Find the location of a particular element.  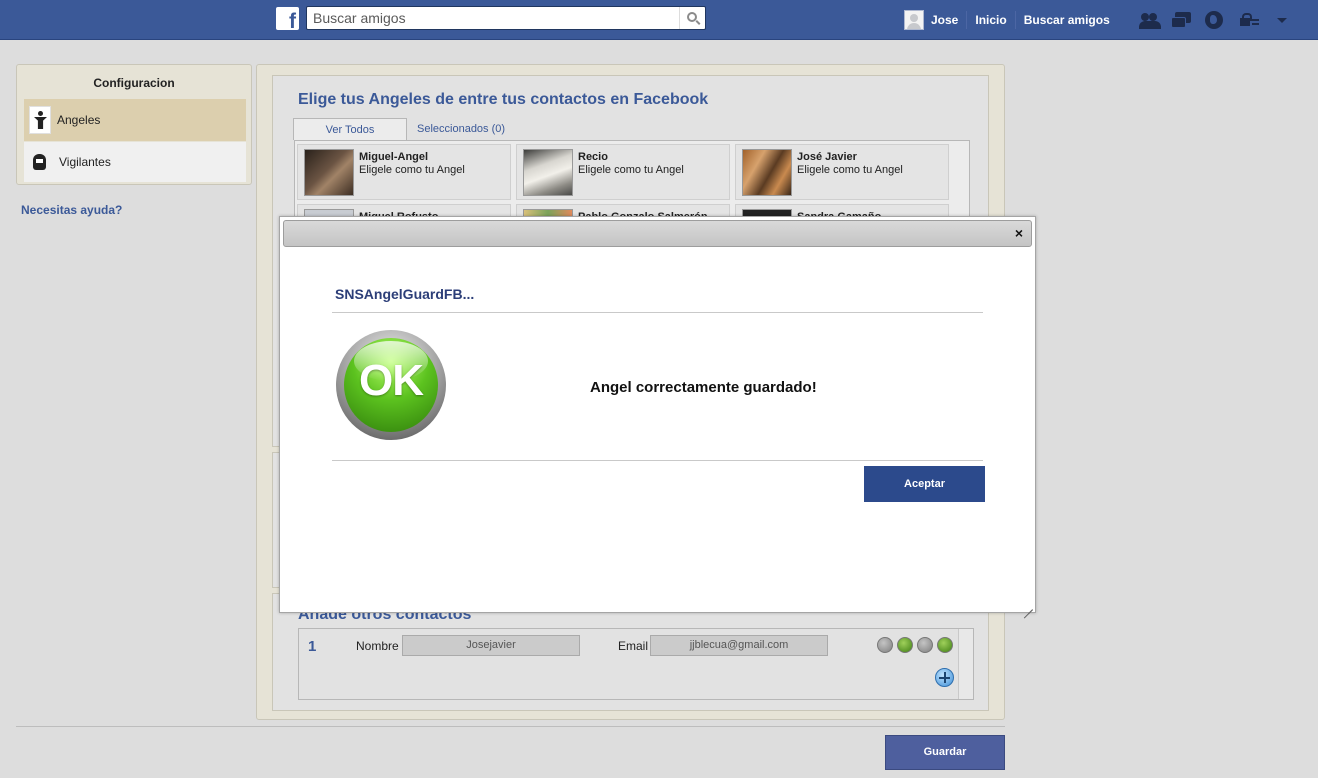

name-field: Josejavier is located at coordinates (491, 645).